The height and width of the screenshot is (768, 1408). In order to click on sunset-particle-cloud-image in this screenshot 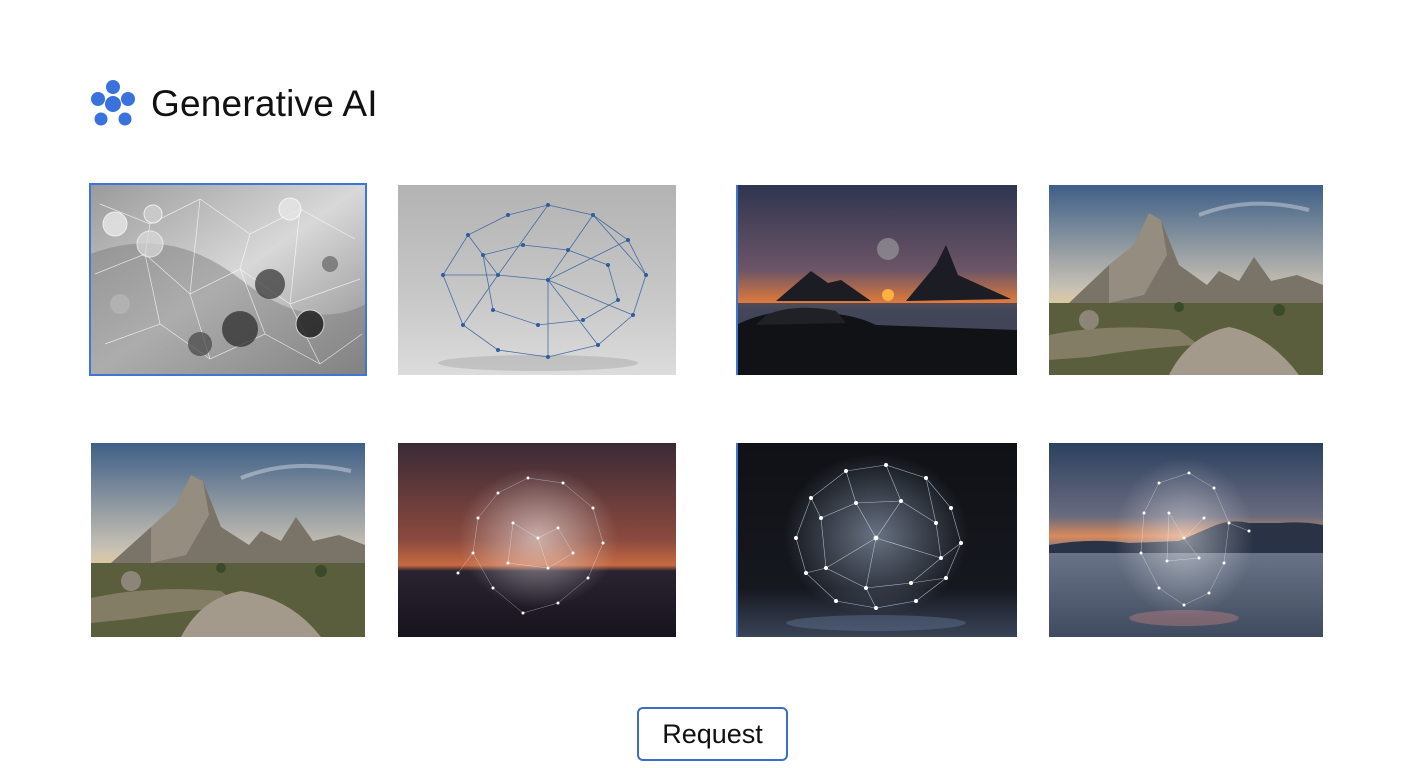, I will do `click(537, 540)`.